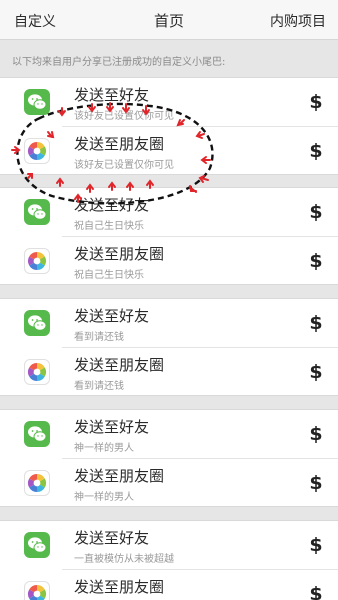 Image resolution: width=338 pixels, height=600 pixels. I want to click on in-app-purchase-button: 内购项目, so click(298, 21).